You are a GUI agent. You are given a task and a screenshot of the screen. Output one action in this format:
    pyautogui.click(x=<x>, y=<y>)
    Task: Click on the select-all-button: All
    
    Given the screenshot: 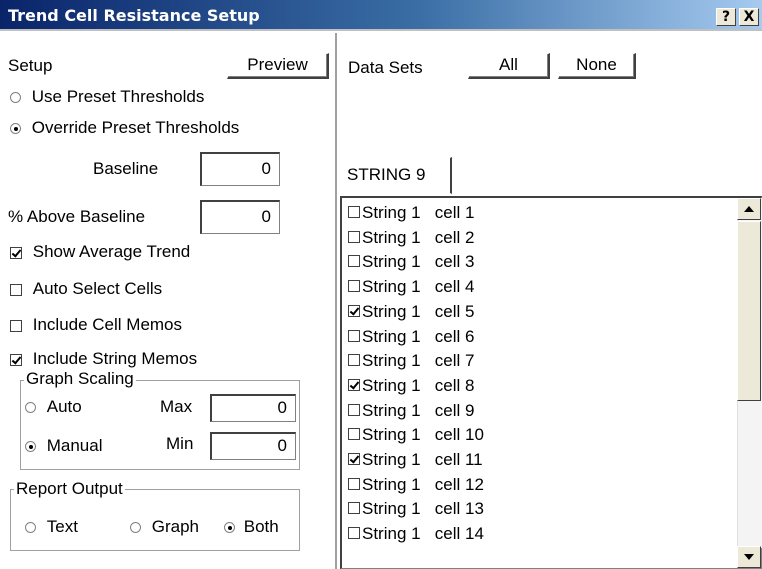 What is the action you would take?
    pyautogui.click(x=509, y=66)
    